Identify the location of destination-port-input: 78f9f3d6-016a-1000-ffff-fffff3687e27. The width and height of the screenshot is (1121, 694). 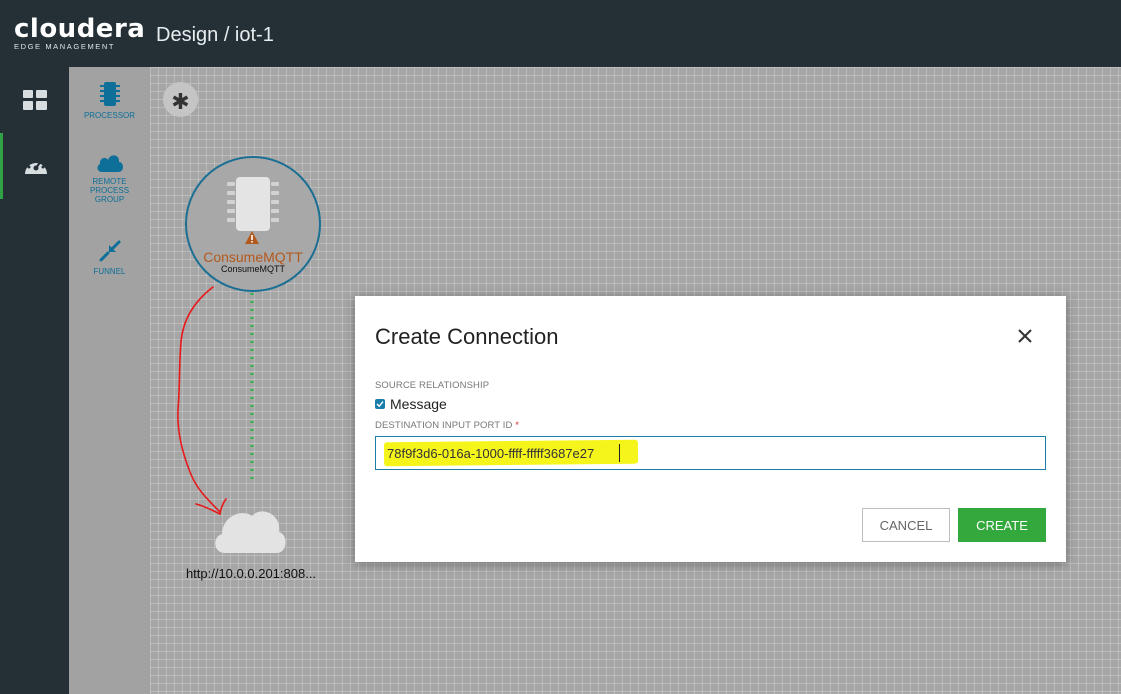
(710, 453).